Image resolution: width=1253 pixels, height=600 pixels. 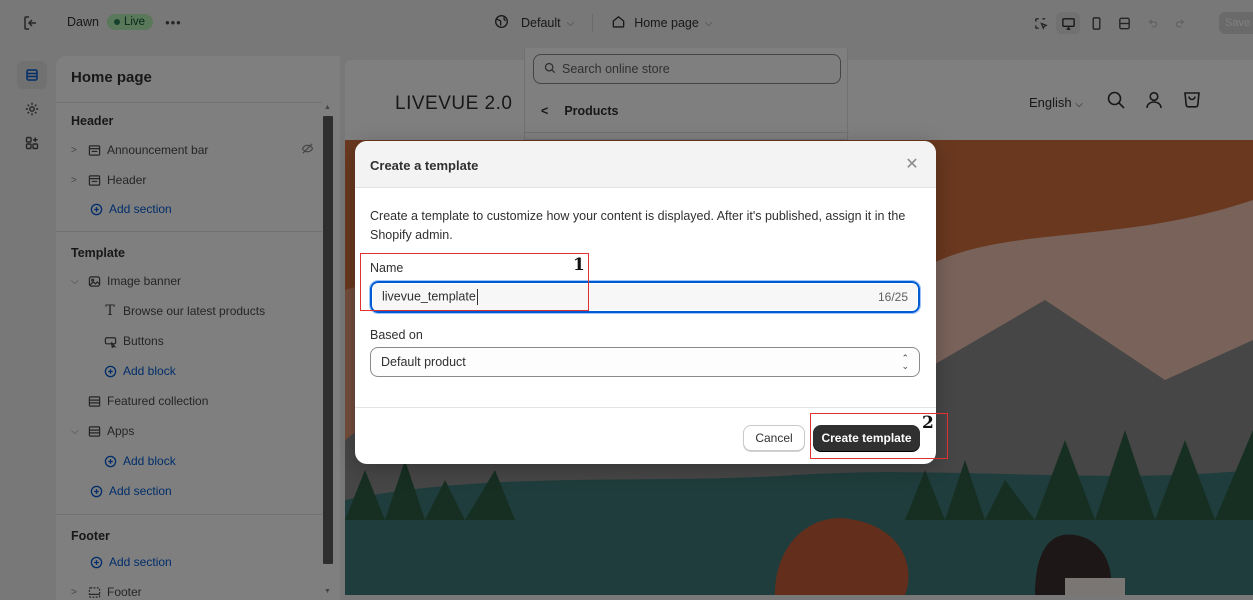 What do you see at coordinates (774, 438) in the screenshot?
I see `cancel-button: Cancel` at bounding box center [774, 438].